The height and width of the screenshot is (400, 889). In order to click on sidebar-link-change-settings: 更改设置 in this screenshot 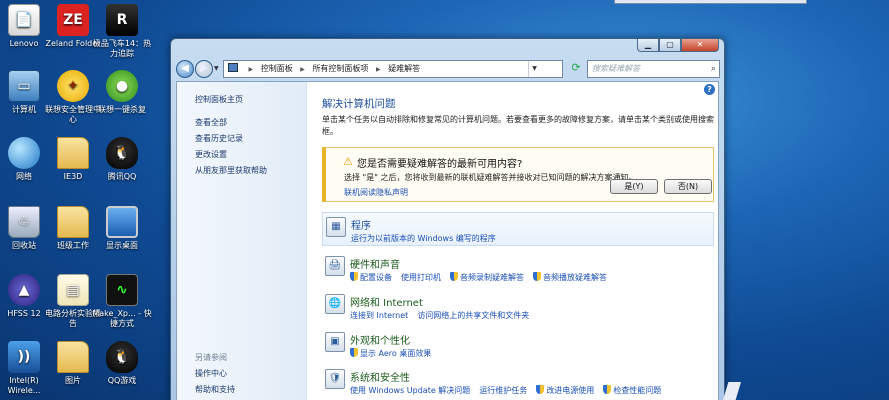, I will do `click(211, 154)`.